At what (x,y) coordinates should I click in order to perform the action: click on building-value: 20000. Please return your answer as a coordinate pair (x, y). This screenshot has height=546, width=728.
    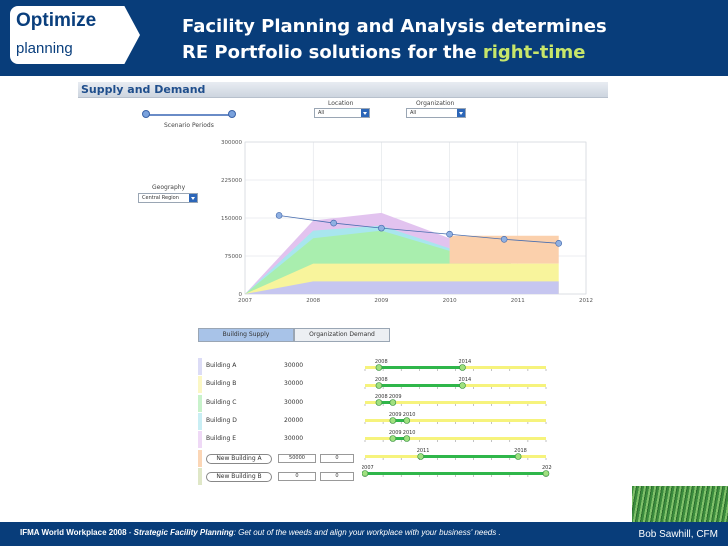
    Looking at the image, I should click on (294, 420).